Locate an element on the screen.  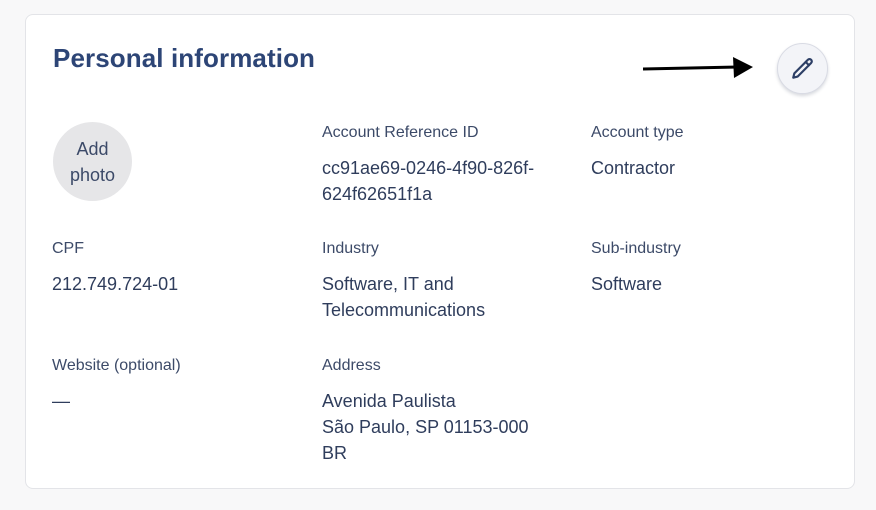
pencil-icon is located at coordinates (802, 68).